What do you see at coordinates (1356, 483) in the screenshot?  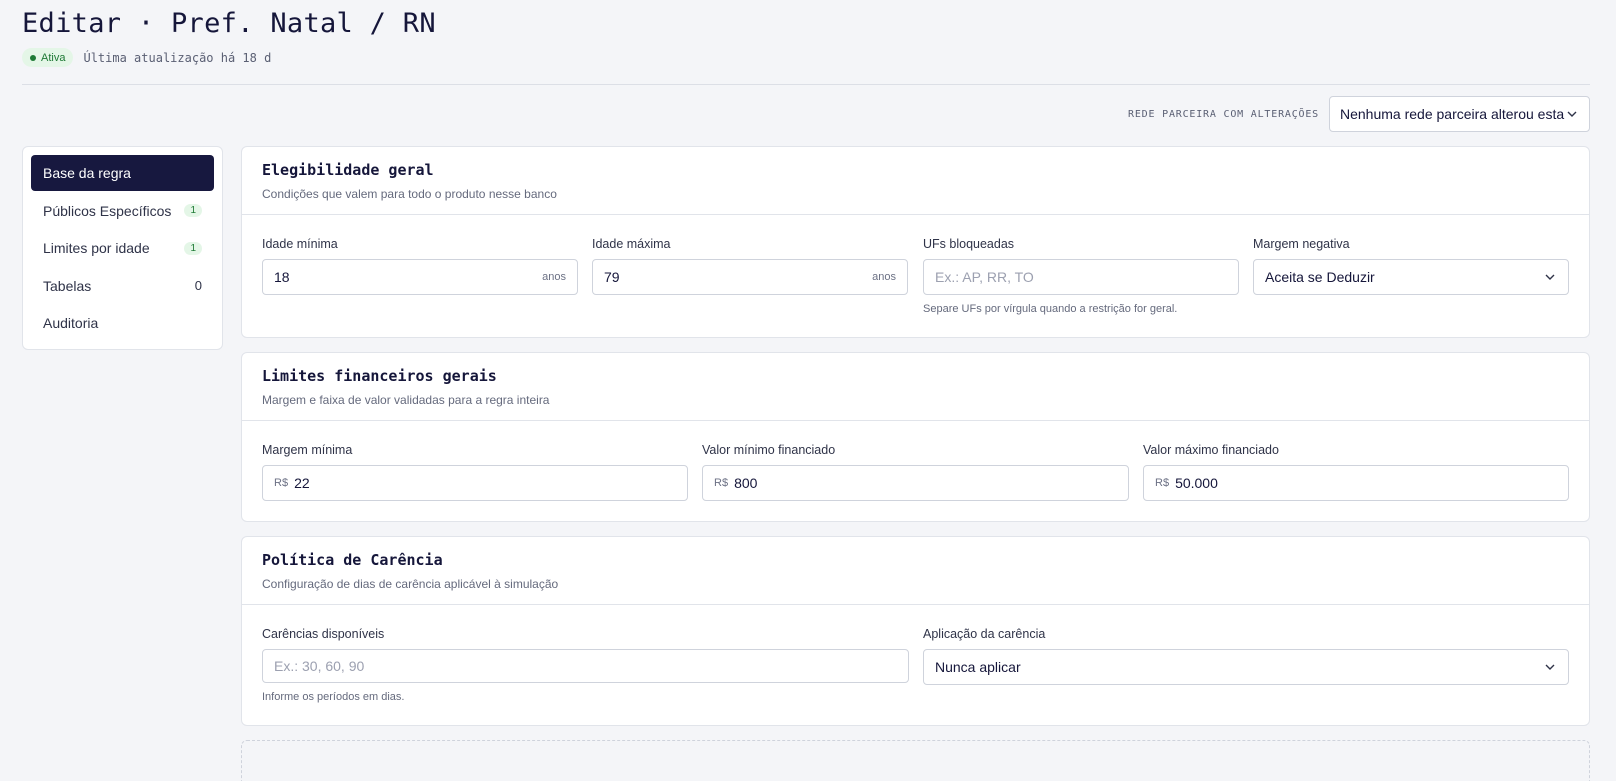 I see `valor-maximo-input: R$ 50.000` at bounding box center [1356, 483].